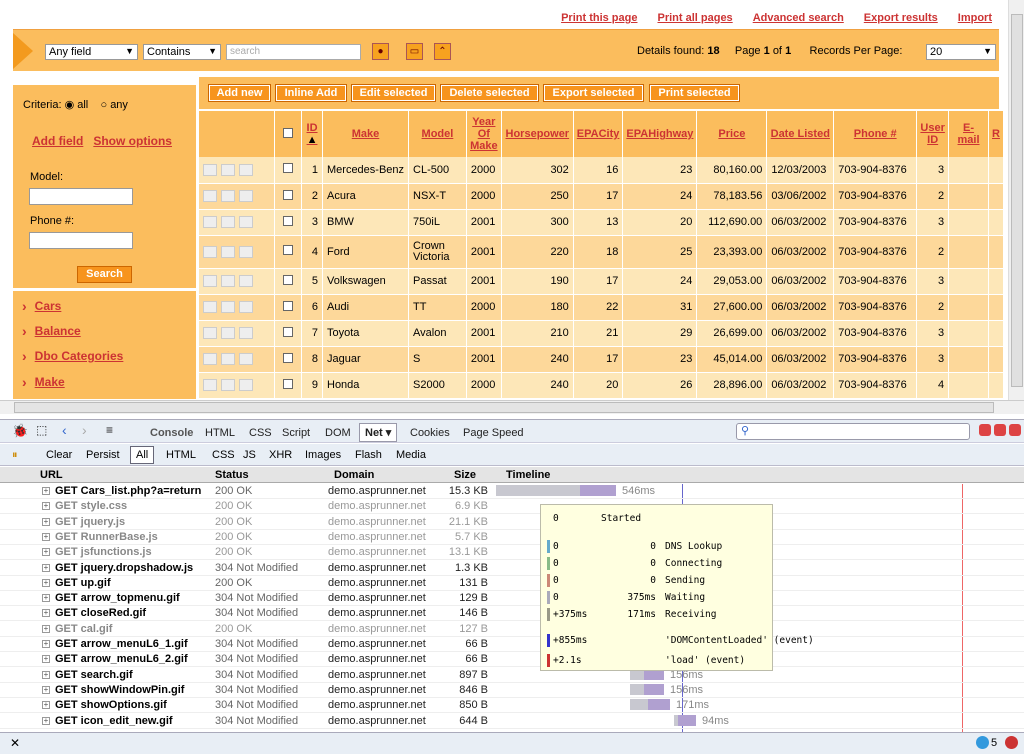 The width and height of the screenshot is (1024, 754). What do you see at coordinates (181, 455) in the screenshot?
I see `filter-html: HTML` at bounding box center [181, 455].